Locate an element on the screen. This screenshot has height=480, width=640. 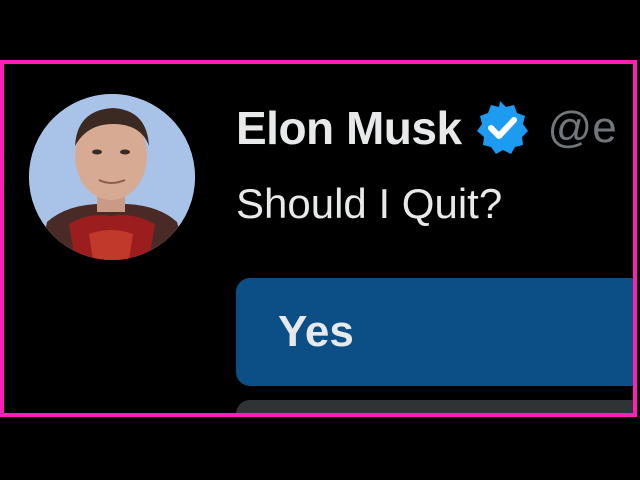
avatar is located at coordinates (112, 177).